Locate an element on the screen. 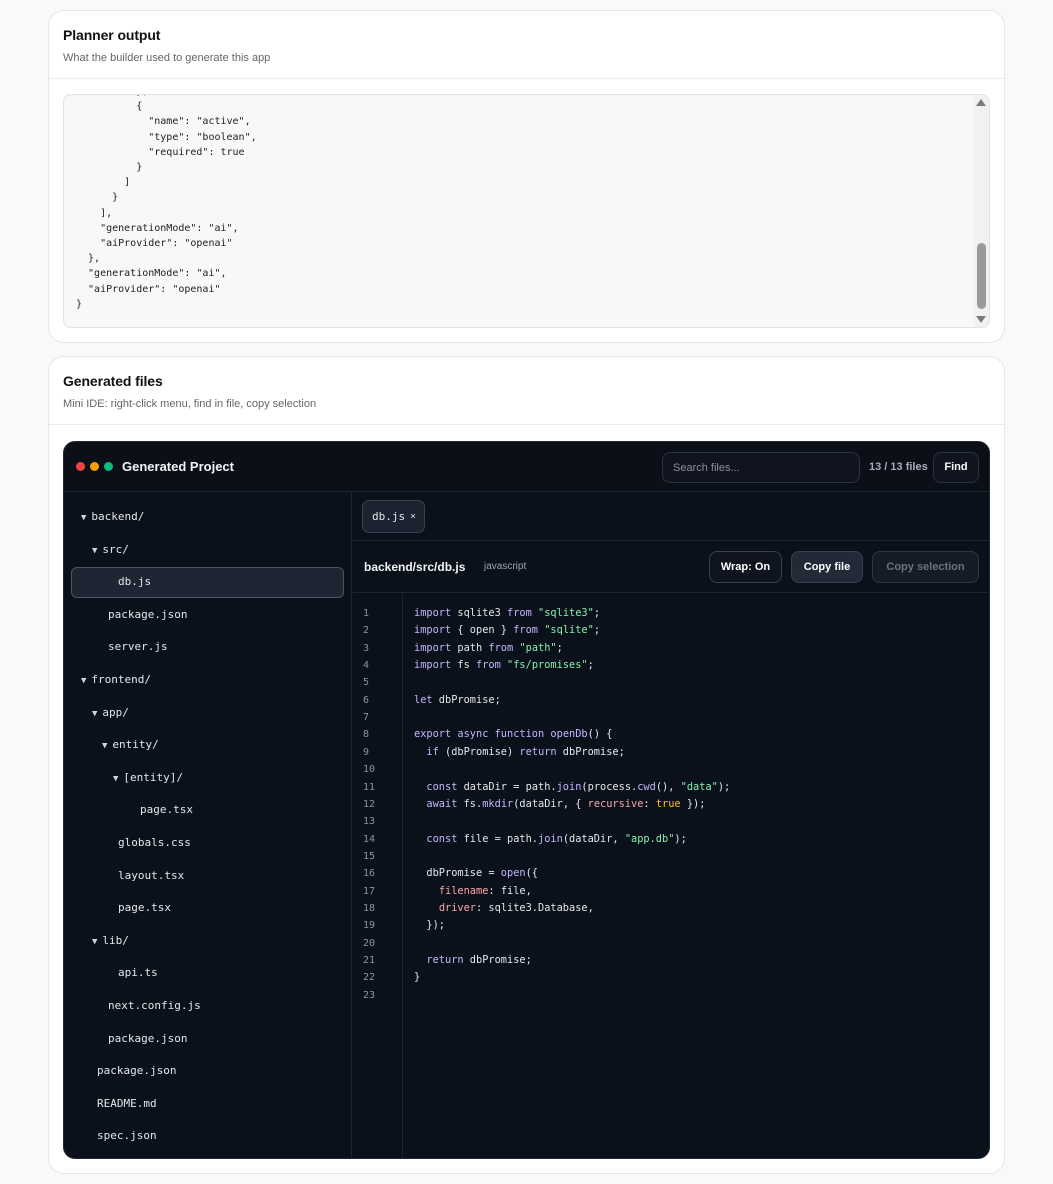  scroll-up-arrow-icon is located at coordinates (981, 102).